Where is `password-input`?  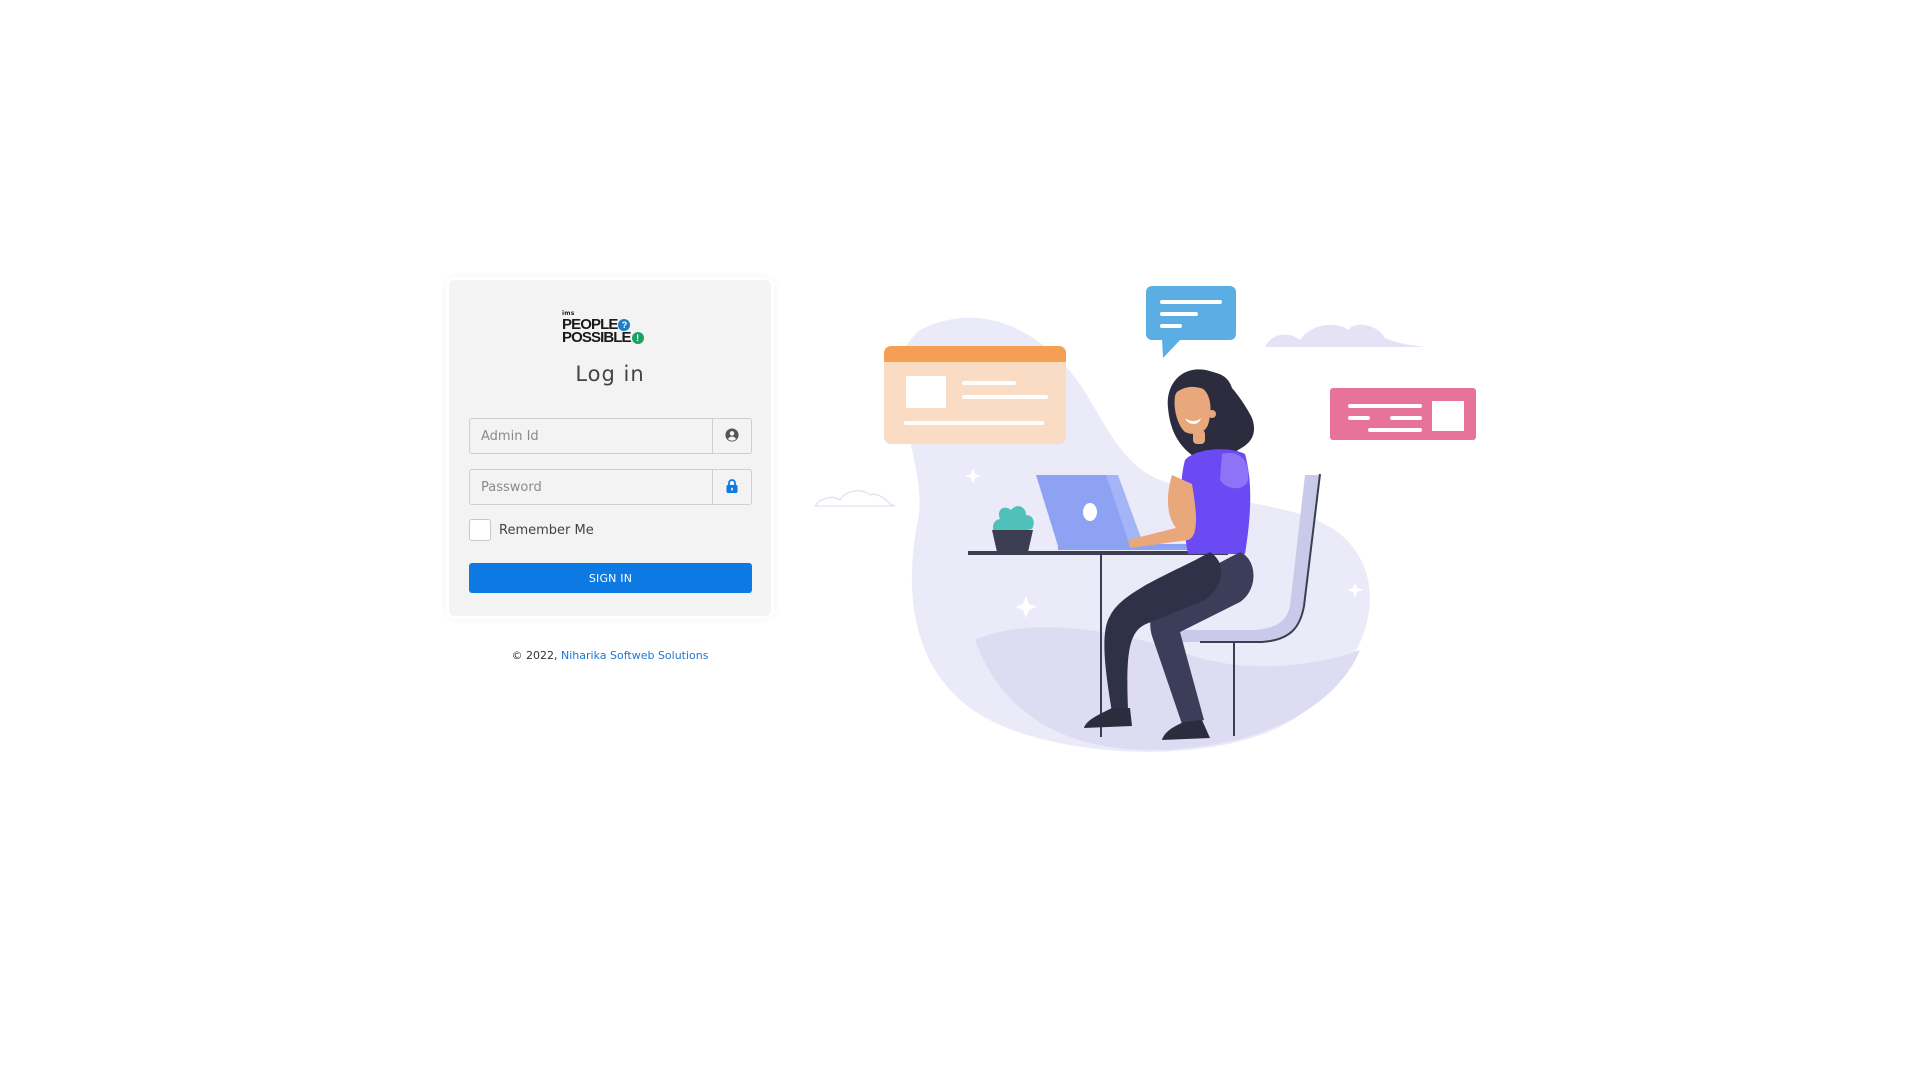 password-input is located at coordinates (591, 487).